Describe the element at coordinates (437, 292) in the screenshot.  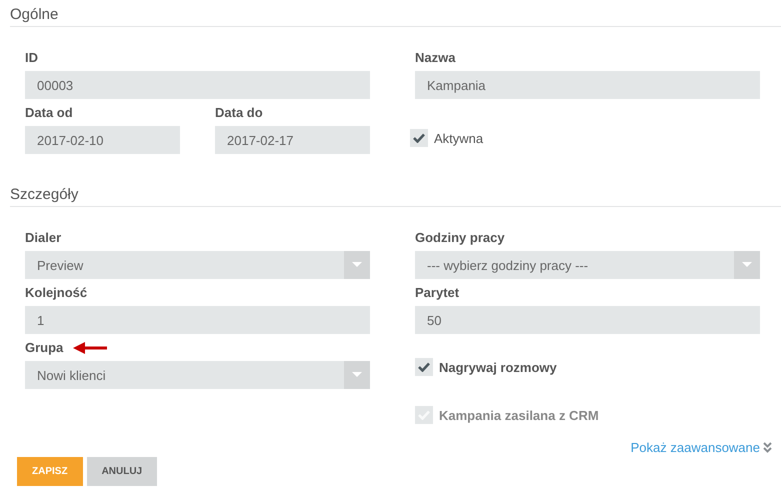
I see `field-label: Parytet` at that location.